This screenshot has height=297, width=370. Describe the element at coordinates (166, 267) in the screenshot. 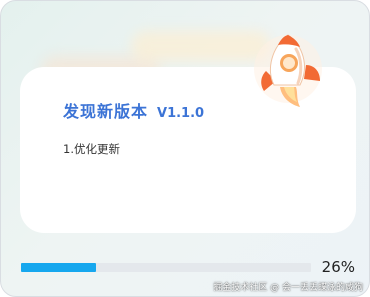

I see `download-progress-bar` at that location.